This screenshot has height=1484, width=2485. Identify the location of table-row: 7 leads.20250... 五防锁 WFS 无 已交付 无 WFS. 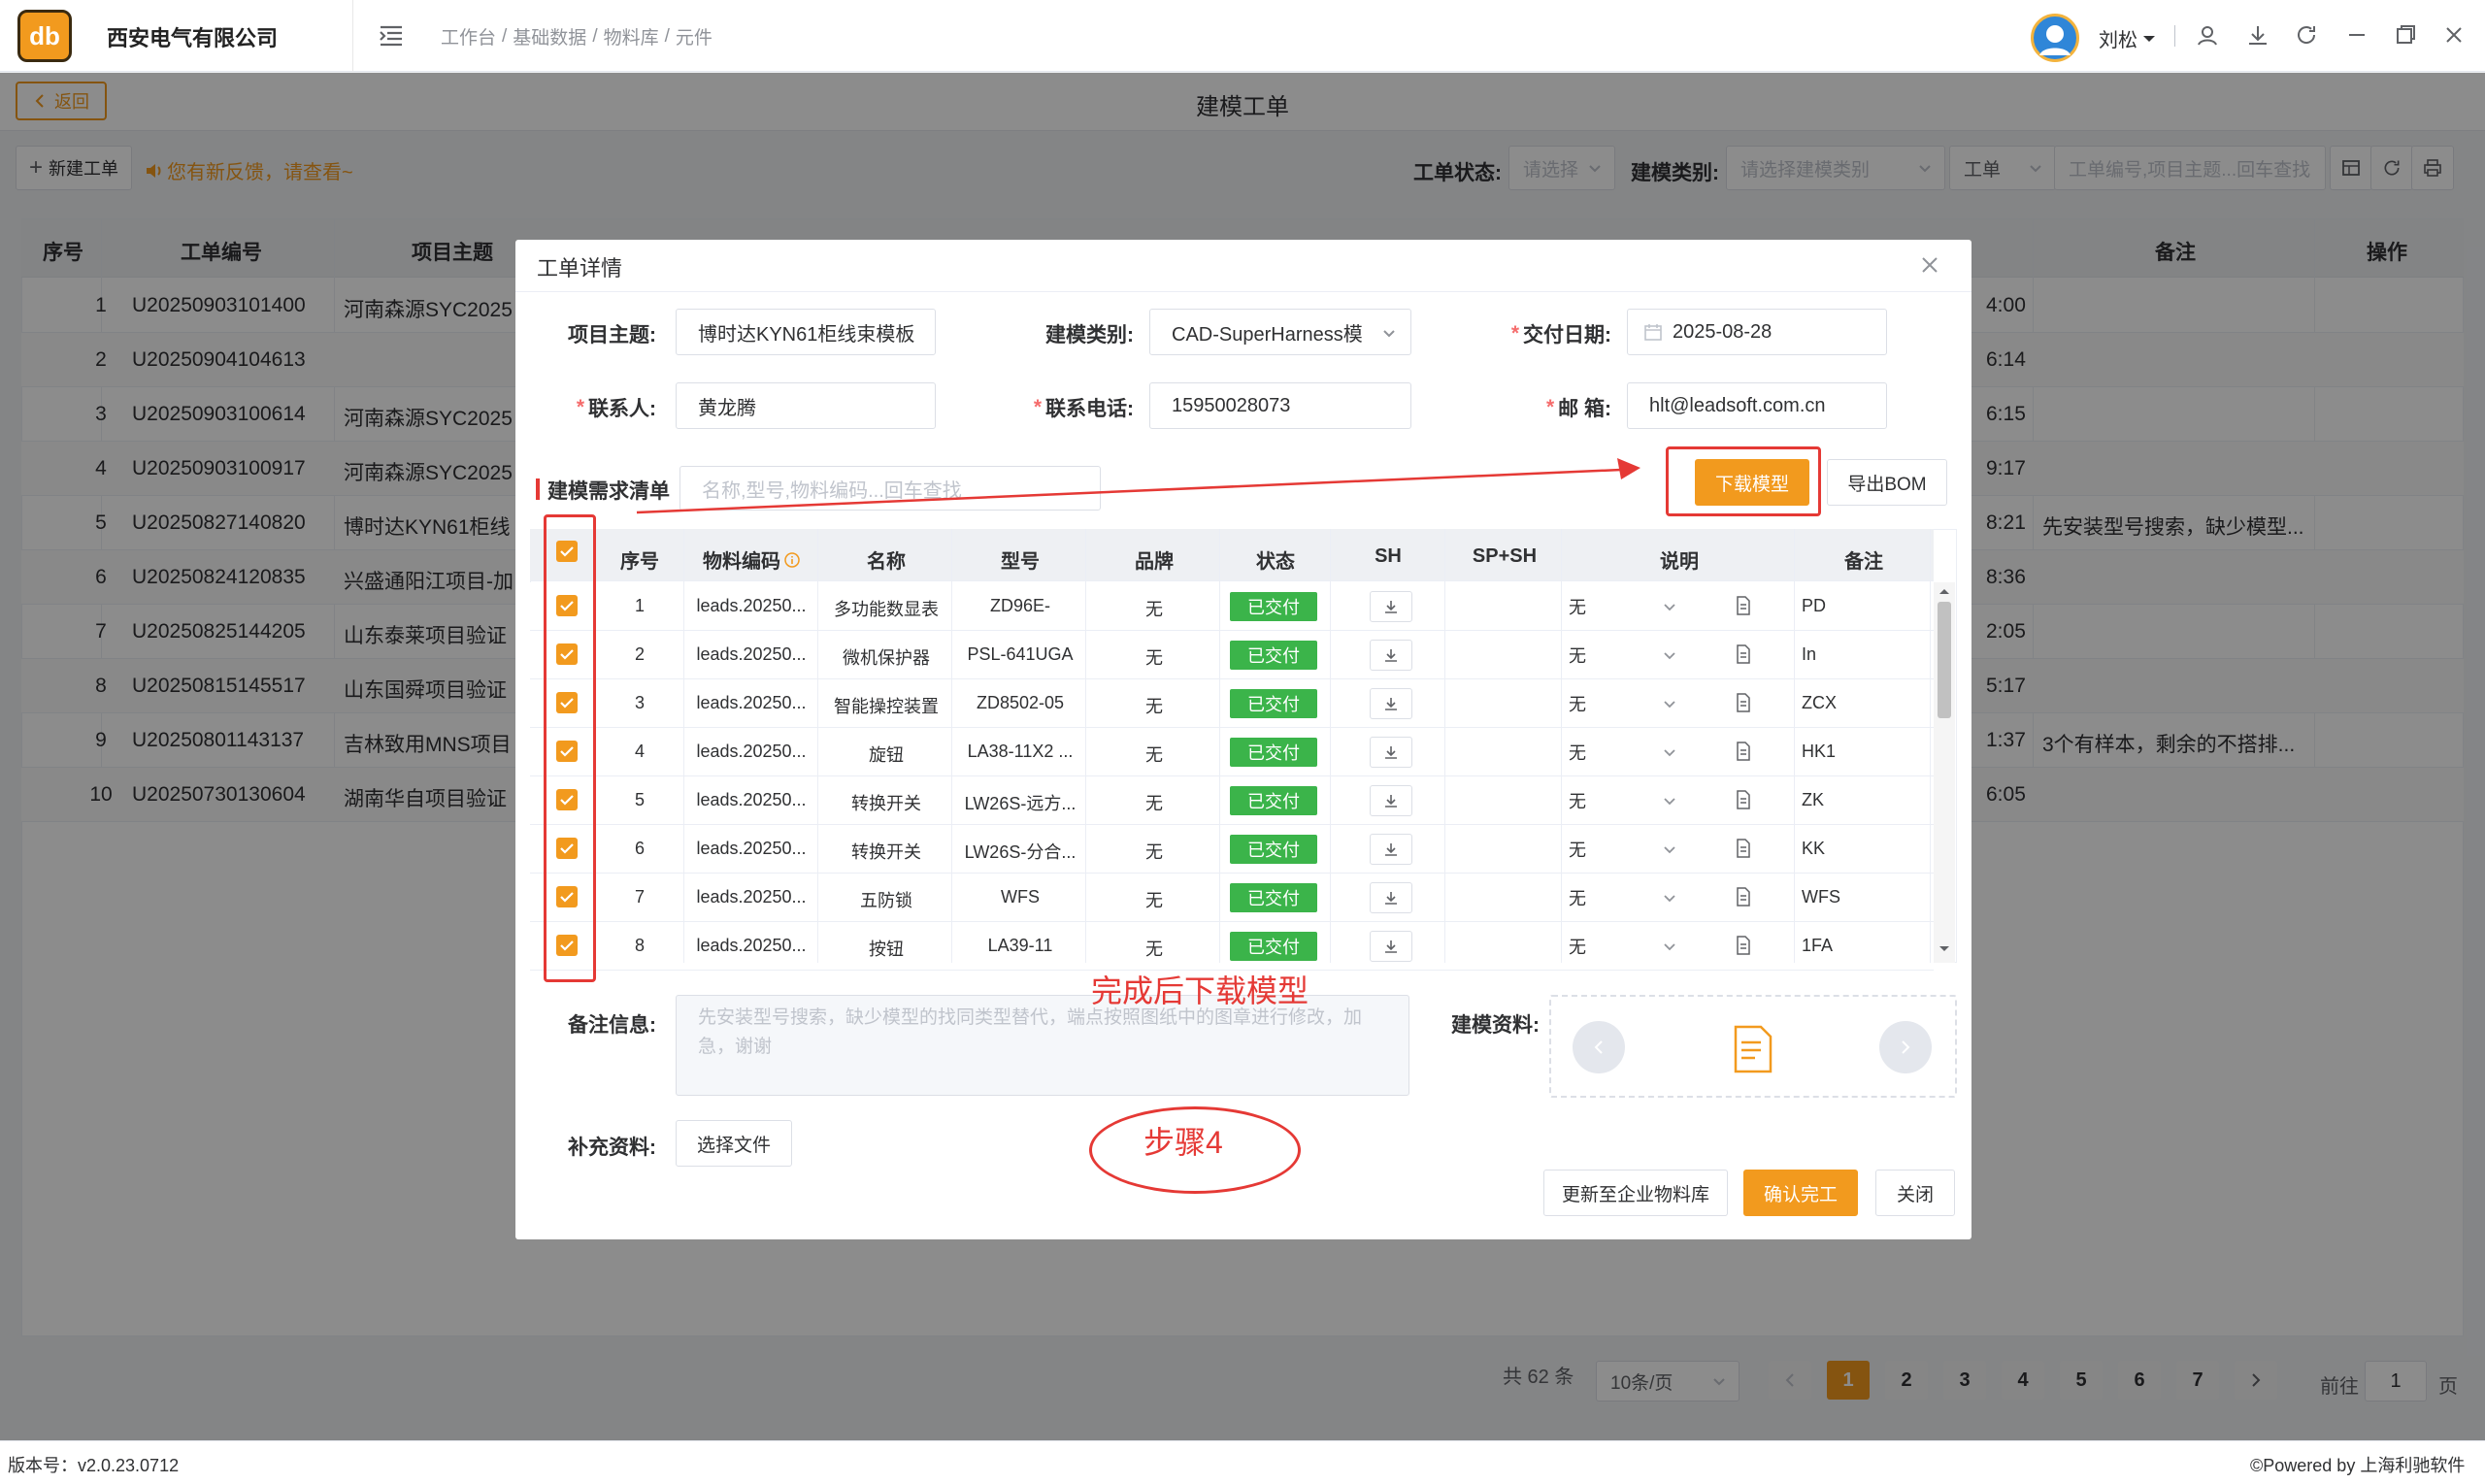
(1232, 898).